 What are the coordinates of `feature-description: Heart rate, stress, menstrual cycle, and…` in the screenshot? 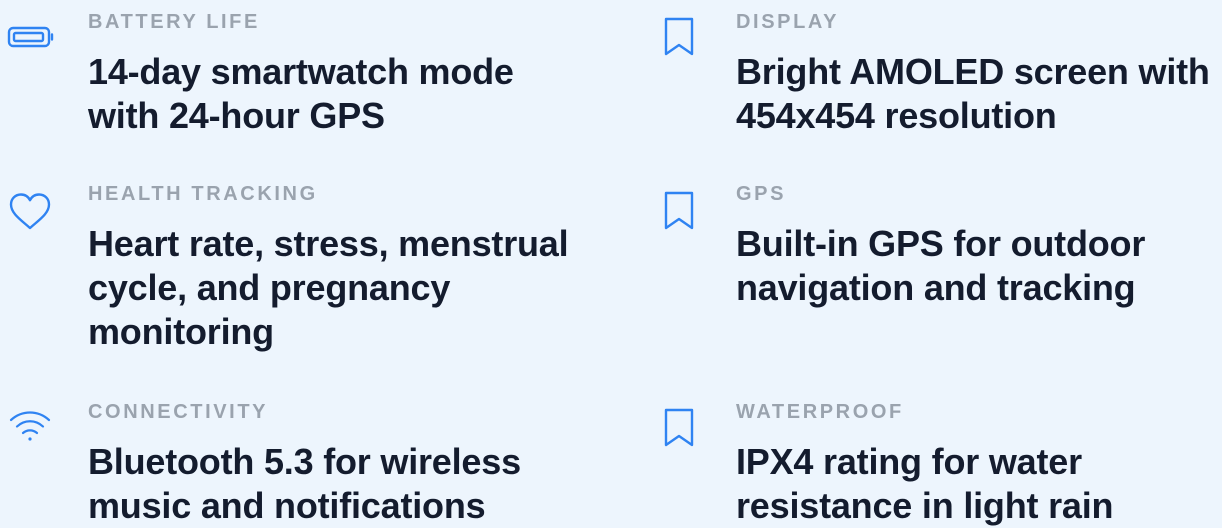 It's located at (328, 287).